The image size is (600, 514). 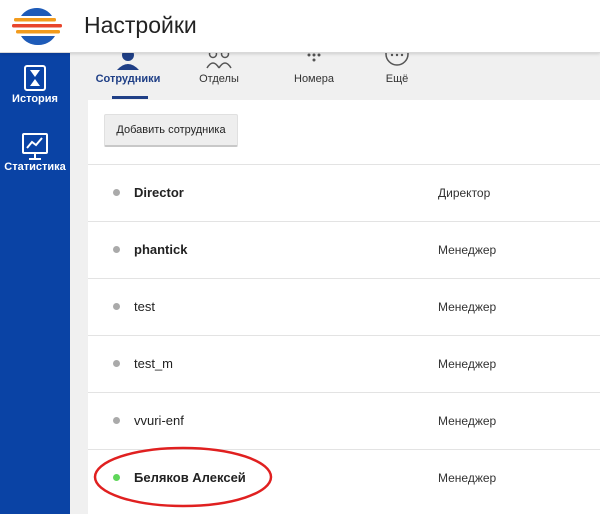 I want to click on sidebar-item-history: История, so click(x=35, y=84).